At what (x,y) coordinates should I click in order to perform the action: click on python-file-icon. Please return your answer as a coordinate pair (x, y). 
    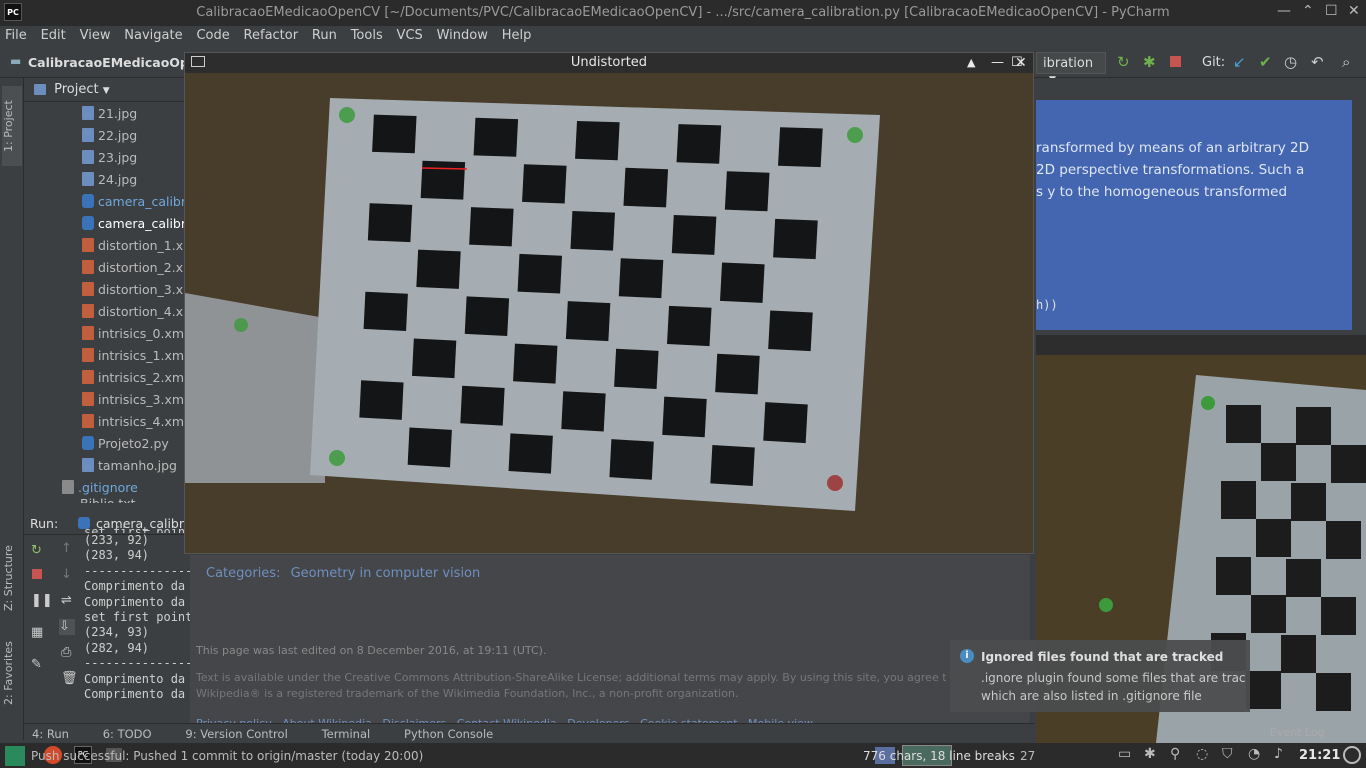
    Looking at the image, I should click on (88, 223).